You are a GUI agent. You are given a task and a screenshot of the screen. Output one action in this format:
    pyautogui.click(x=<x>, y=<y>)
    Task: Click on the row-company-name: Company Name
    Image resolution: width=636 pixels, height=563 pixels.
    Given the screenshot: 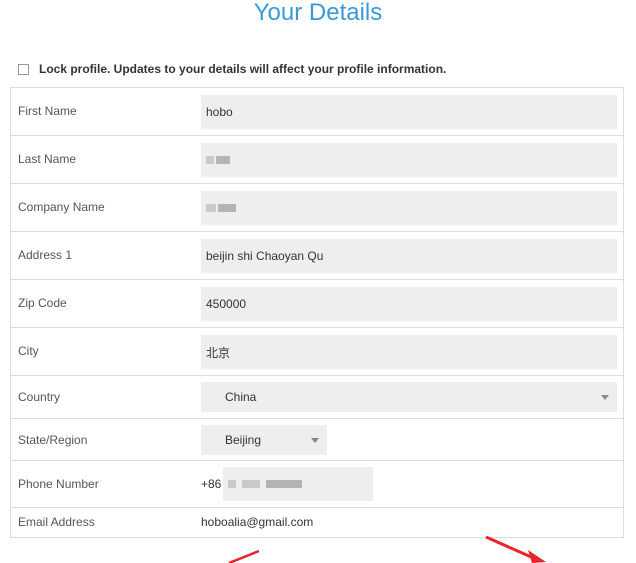 What is the action you would take?
    pyautogui.click(x=317, y=208)
    